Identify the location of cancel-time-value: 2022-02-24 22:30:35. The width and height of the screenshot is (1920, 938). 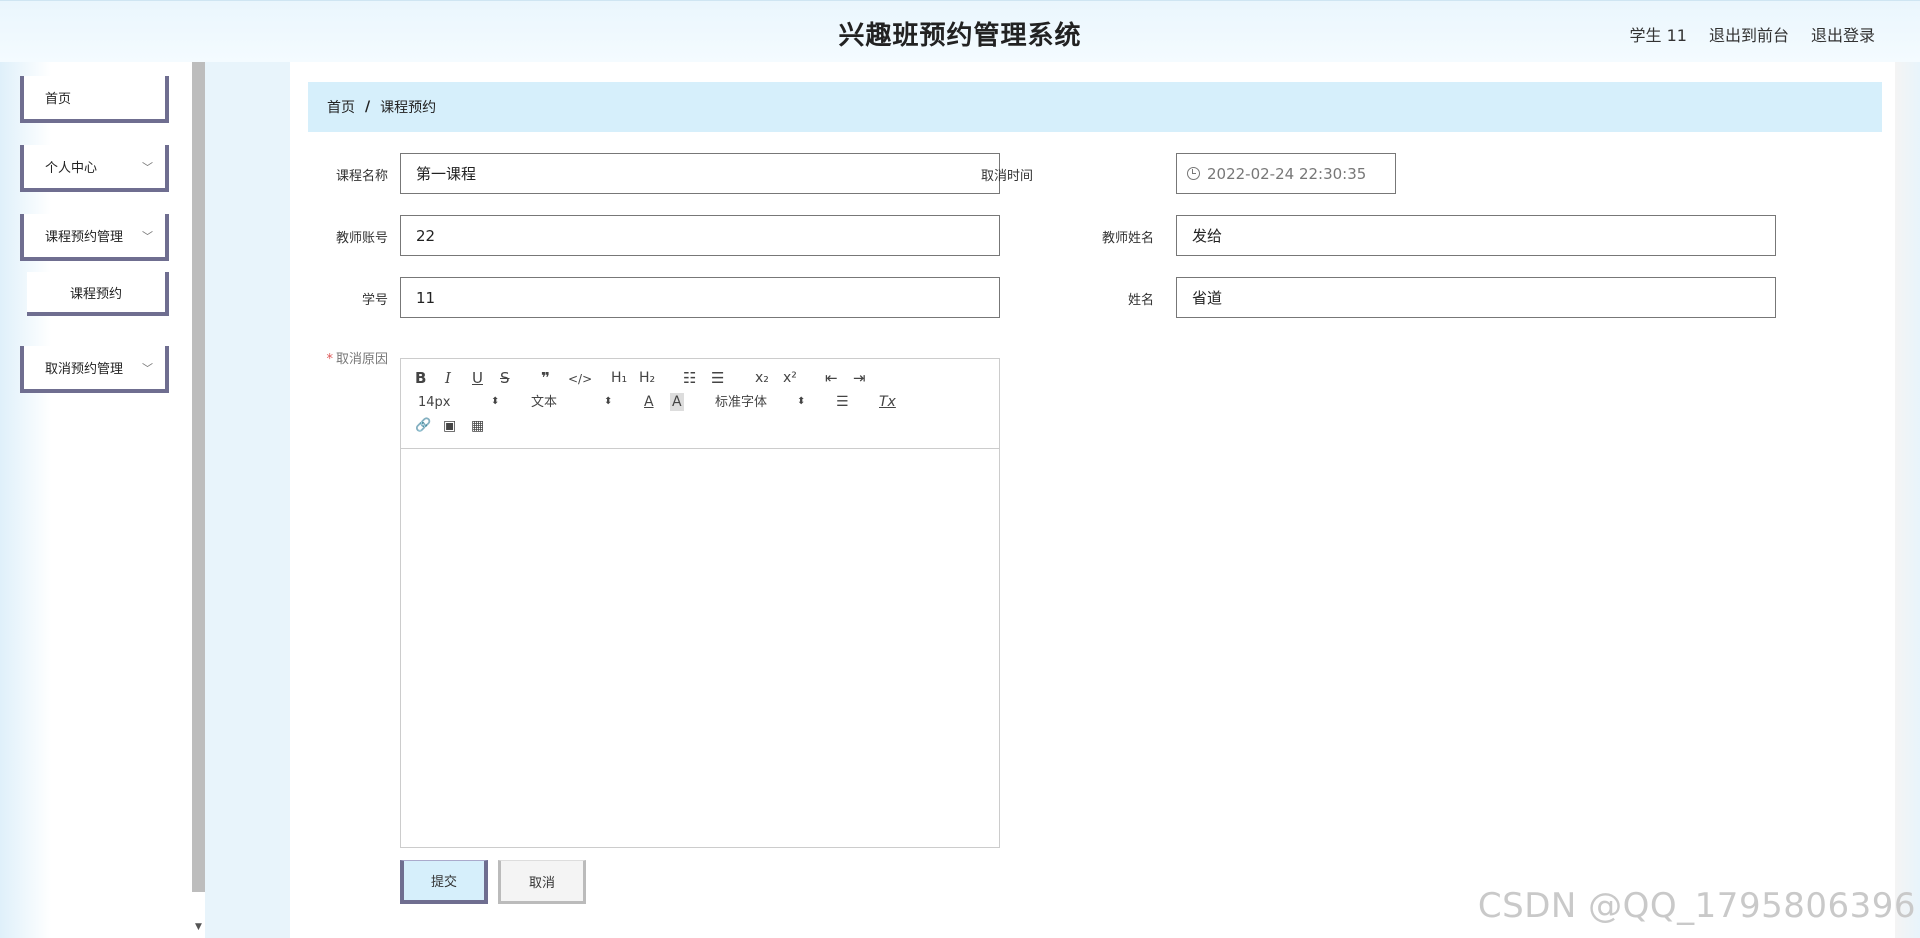
(1287, 173).